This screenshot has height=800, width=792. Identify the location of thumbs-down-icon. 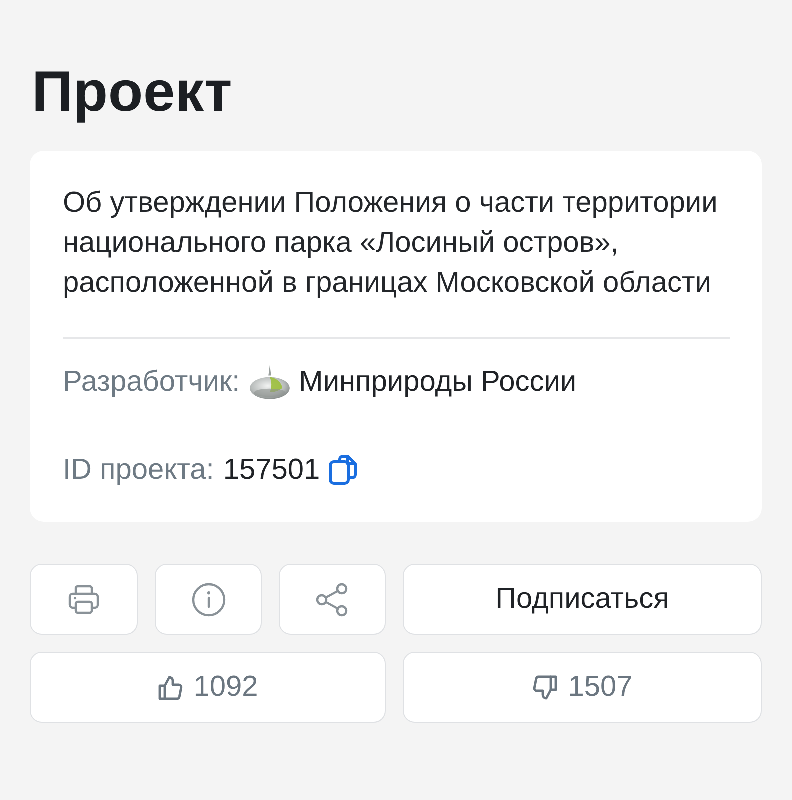
(545, 687).